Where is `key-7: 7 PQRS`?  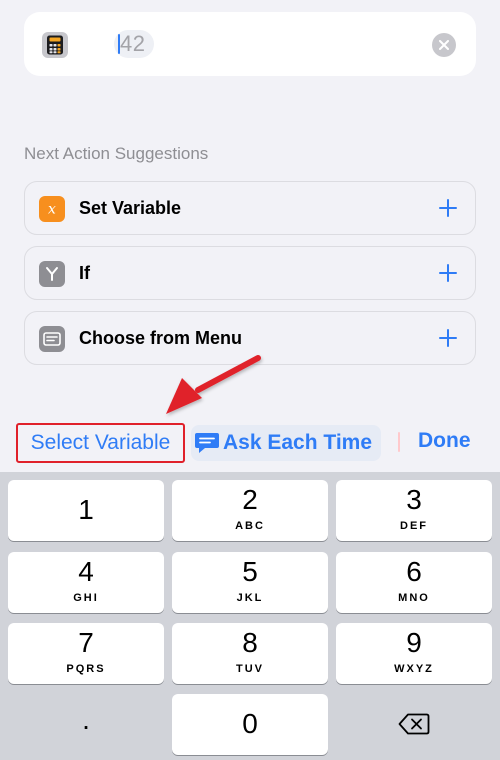
key-7: 7 PQRS is located at coordinates (86, 653).